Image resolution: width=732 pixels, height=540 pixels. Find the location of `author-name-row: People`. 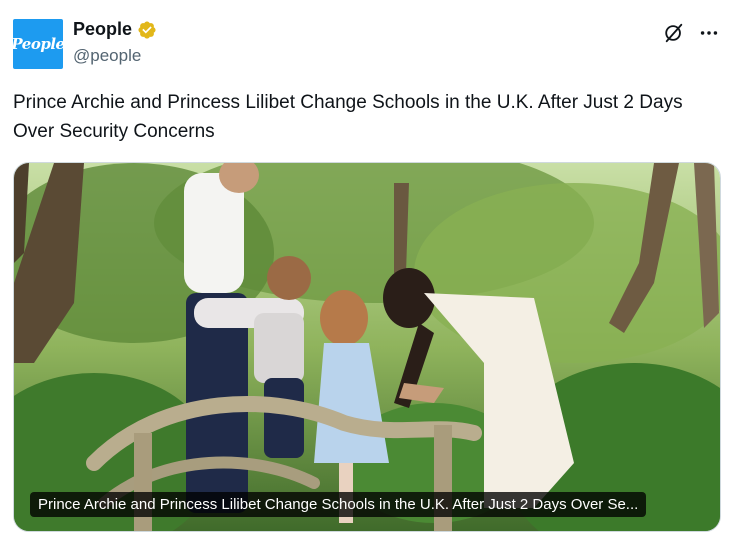

author-name-row: People is located at coordinates (115, 29).